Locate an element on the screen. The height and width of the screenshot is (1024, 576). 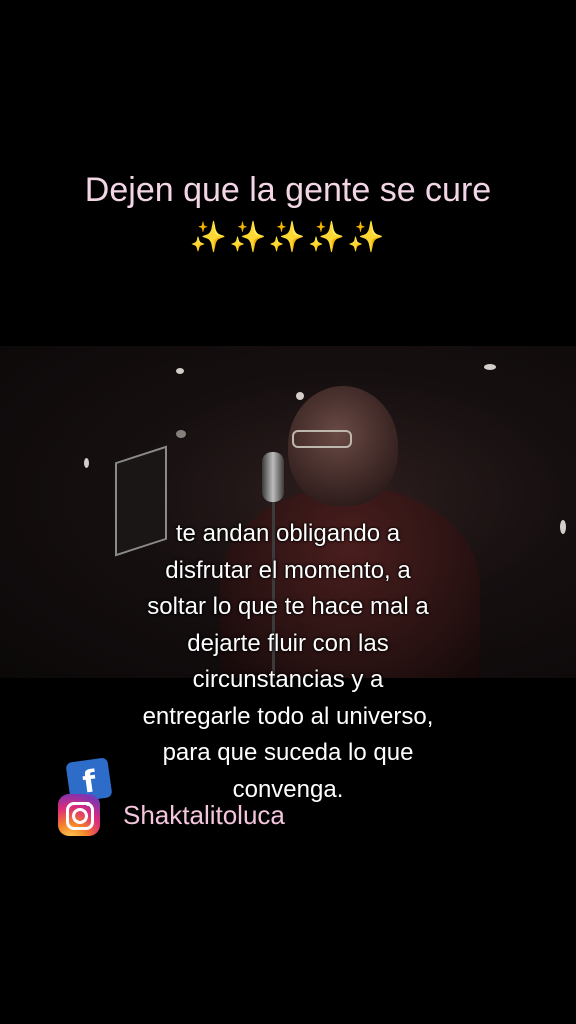
overlay-line: te andan obligando a is located at coordinates (288, 533).